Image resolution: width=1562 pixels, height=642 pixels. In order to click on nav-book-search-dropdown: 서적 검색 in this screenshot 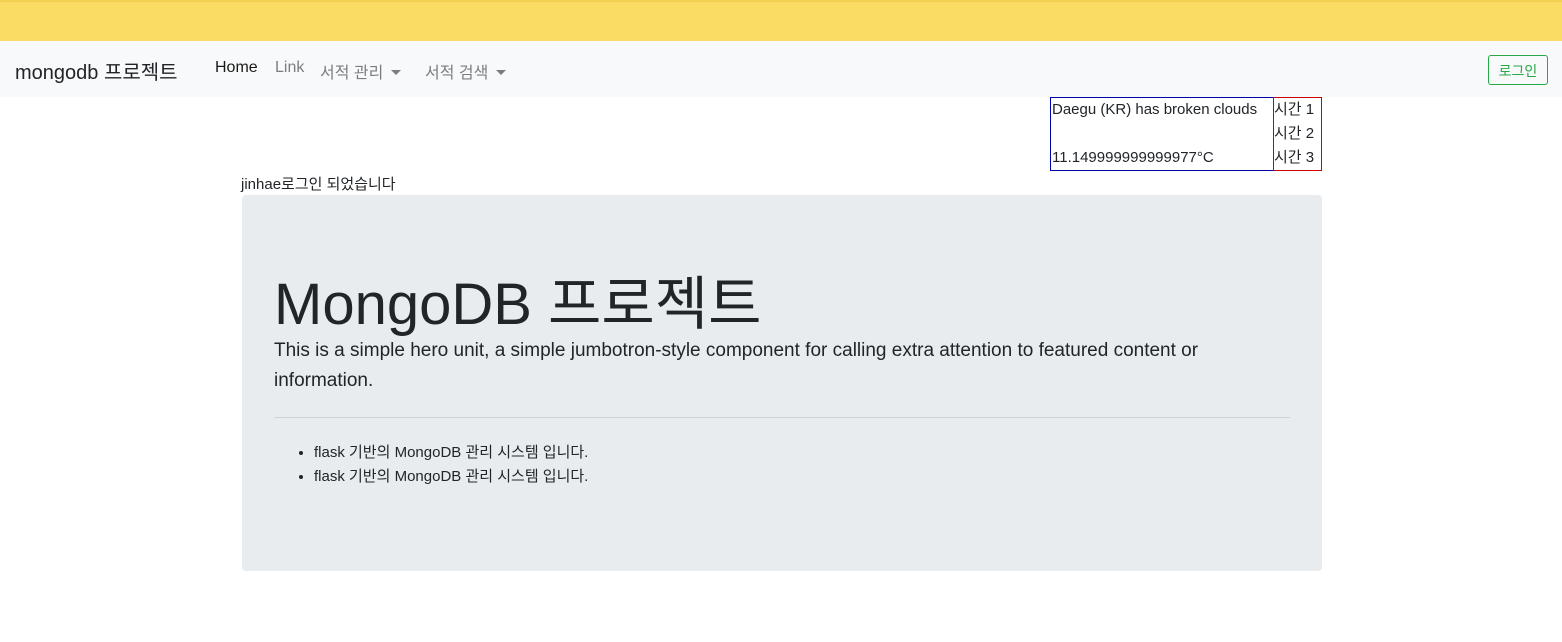, I will do `click(466, 71)`.